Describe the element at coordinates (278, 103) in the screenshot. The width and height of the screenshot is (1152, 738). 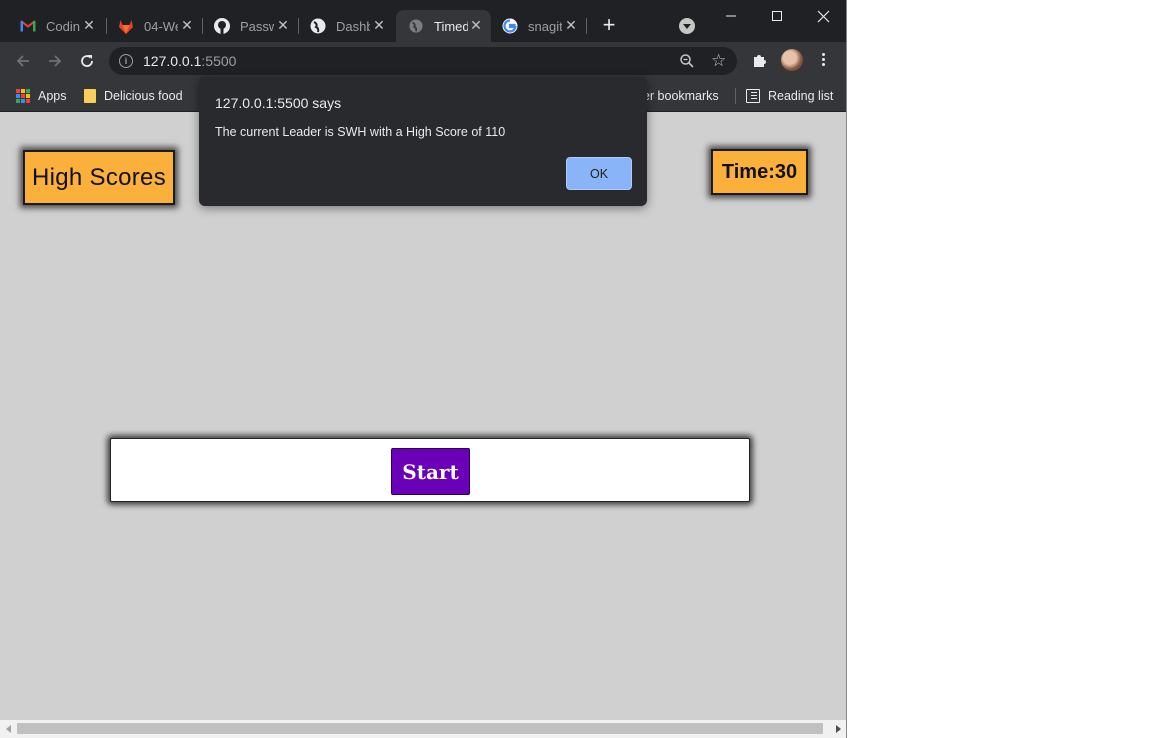
I see `dialog-title: 127.0.0.1:5500 says` at that location.